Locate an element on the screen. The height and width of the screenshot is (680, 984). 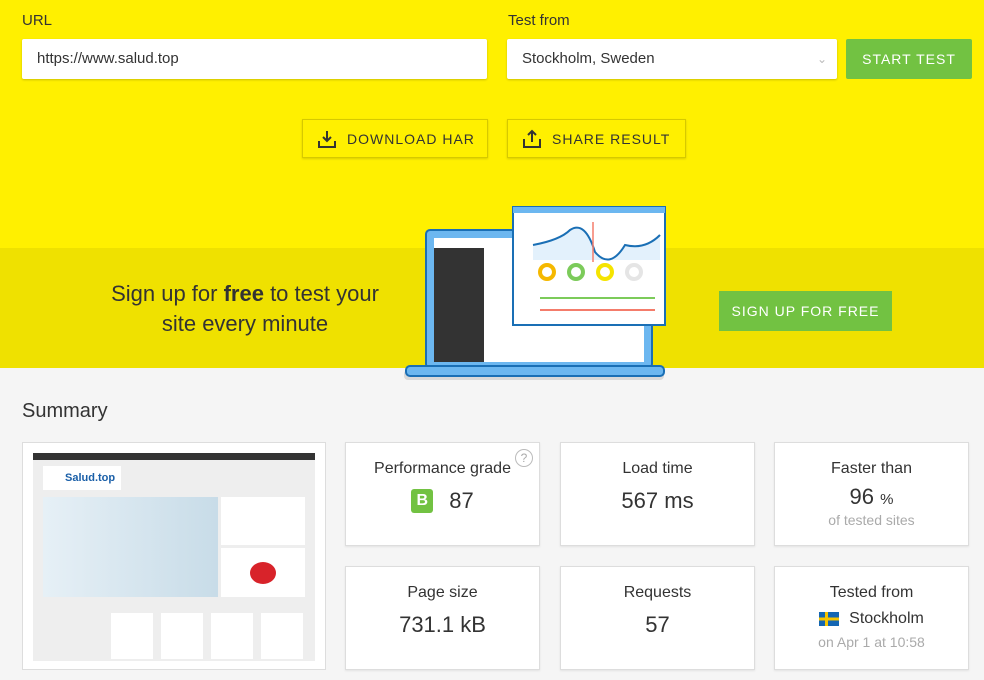
download-icon is located at coordinates (327, 139).